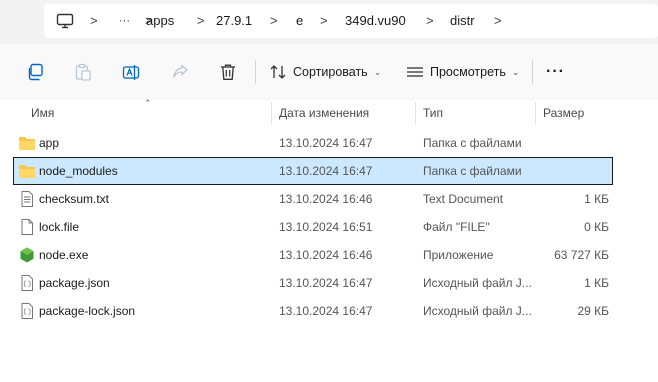  I want to click on column-headers: ⌃ Имя Дата изменения Тип Размер, so click(329, 112).